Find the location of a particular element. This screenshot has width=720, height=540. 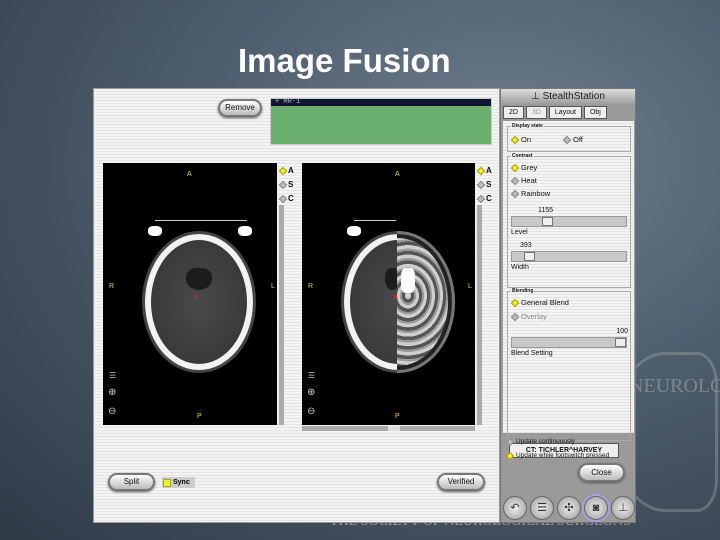

slide-title: Image Fusion is located at coordinates (344, 60).